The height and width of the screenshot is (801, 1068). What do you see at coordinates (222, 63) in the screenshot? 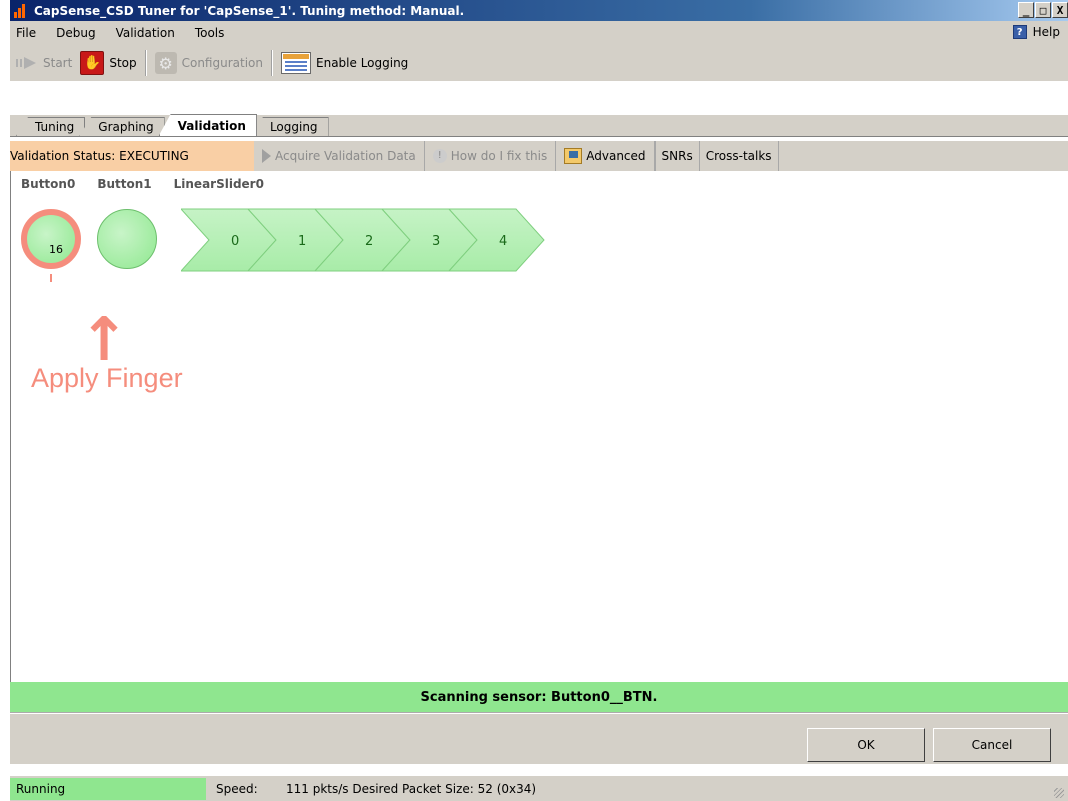
I see `configuration-label: Configuration` at bounding box center [222, 63].